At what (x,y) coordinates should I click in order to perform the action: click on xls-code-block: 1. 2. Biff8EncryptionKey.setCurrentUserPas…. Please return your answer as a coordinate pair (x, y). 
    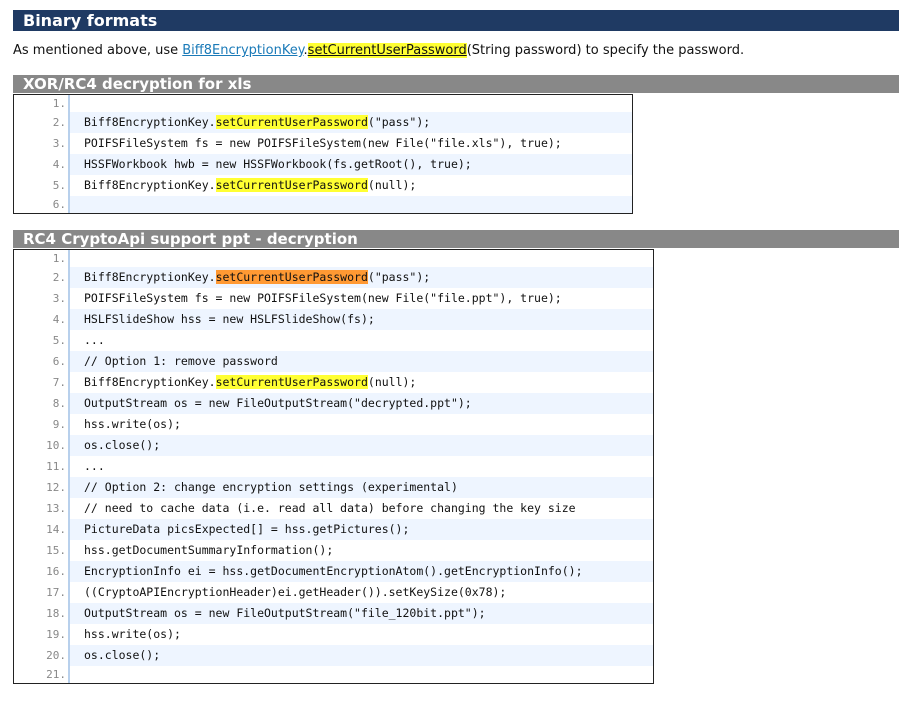
    Looking at the image, I should click on (323, 154).